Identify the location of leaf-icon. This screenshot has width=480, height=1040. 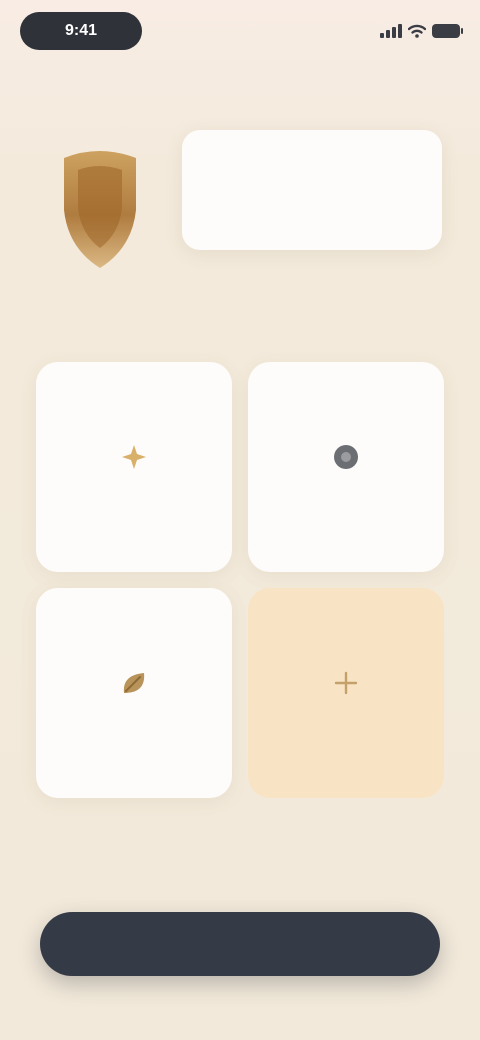
(134, 683).